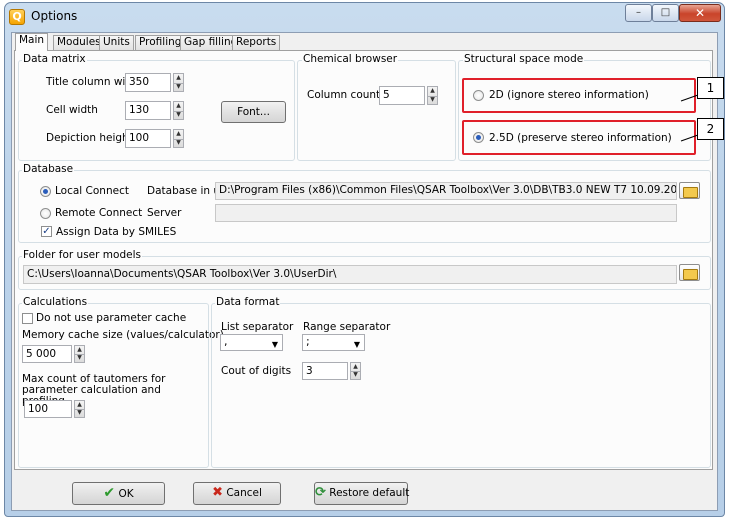 The image size is (756, 523). I want to click on server-label: Server, so click(164, 213).